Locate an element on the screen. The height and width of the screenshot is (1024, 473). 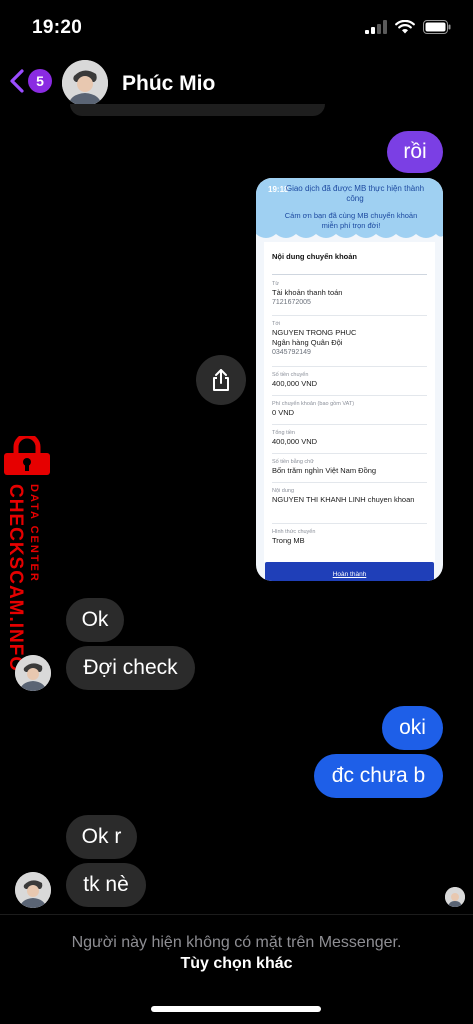
battery-icon is located at coordinates (437, 27).